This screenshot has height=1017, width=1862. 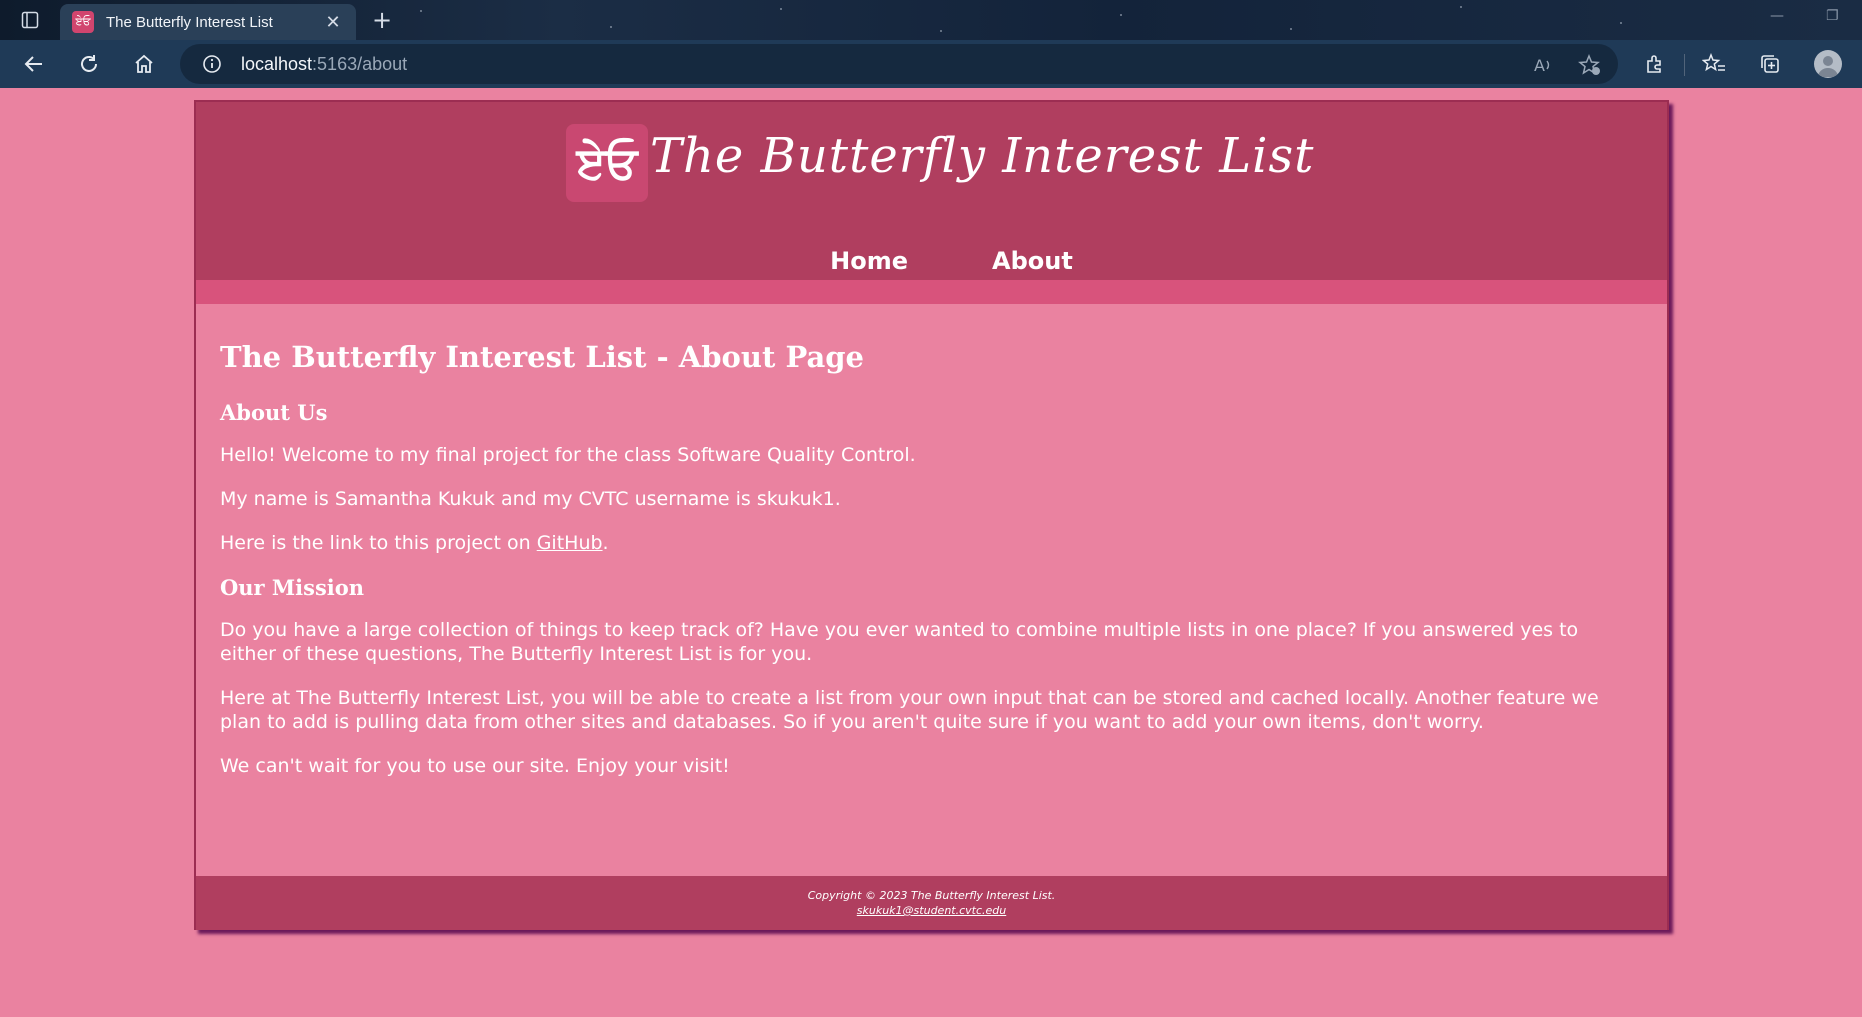 What do you see at coordinates (83, 22) in the screenshot?
I see `tab-favicon-icon: ਏਓ` at bounding box center [83, 22].